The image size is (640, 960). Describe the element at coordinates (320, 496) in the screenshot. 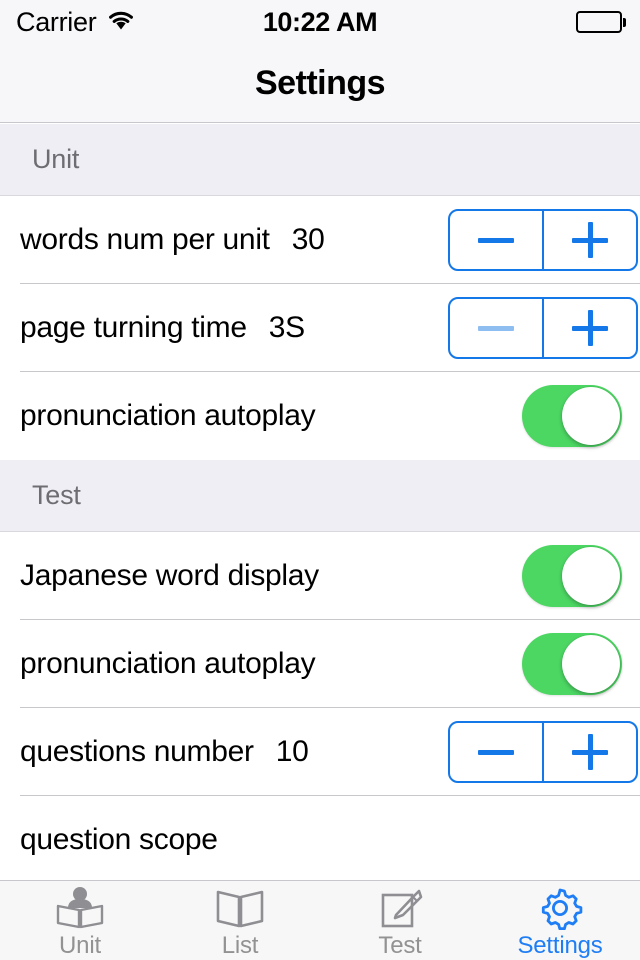

I see `section-header-test: Test` at that location.